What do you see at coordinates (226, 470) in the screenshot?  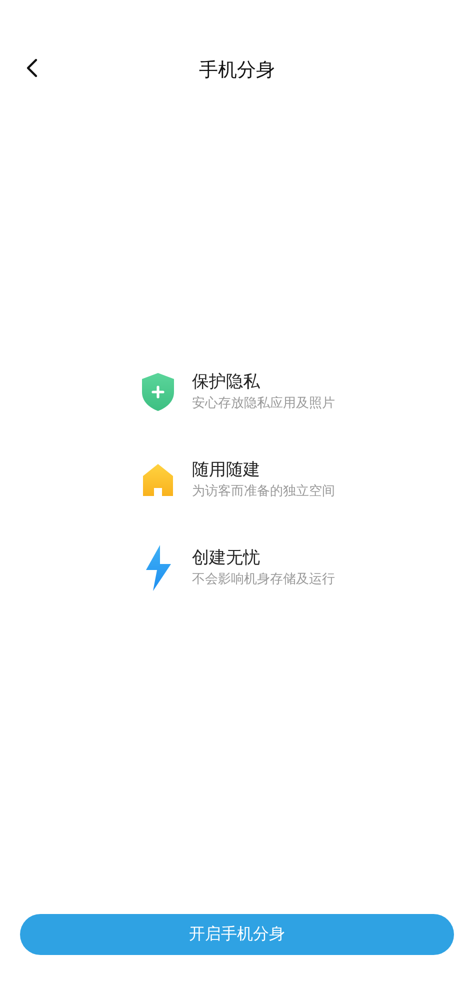 I see `feature-title: 随用随建` at bounding box center [226, 470].